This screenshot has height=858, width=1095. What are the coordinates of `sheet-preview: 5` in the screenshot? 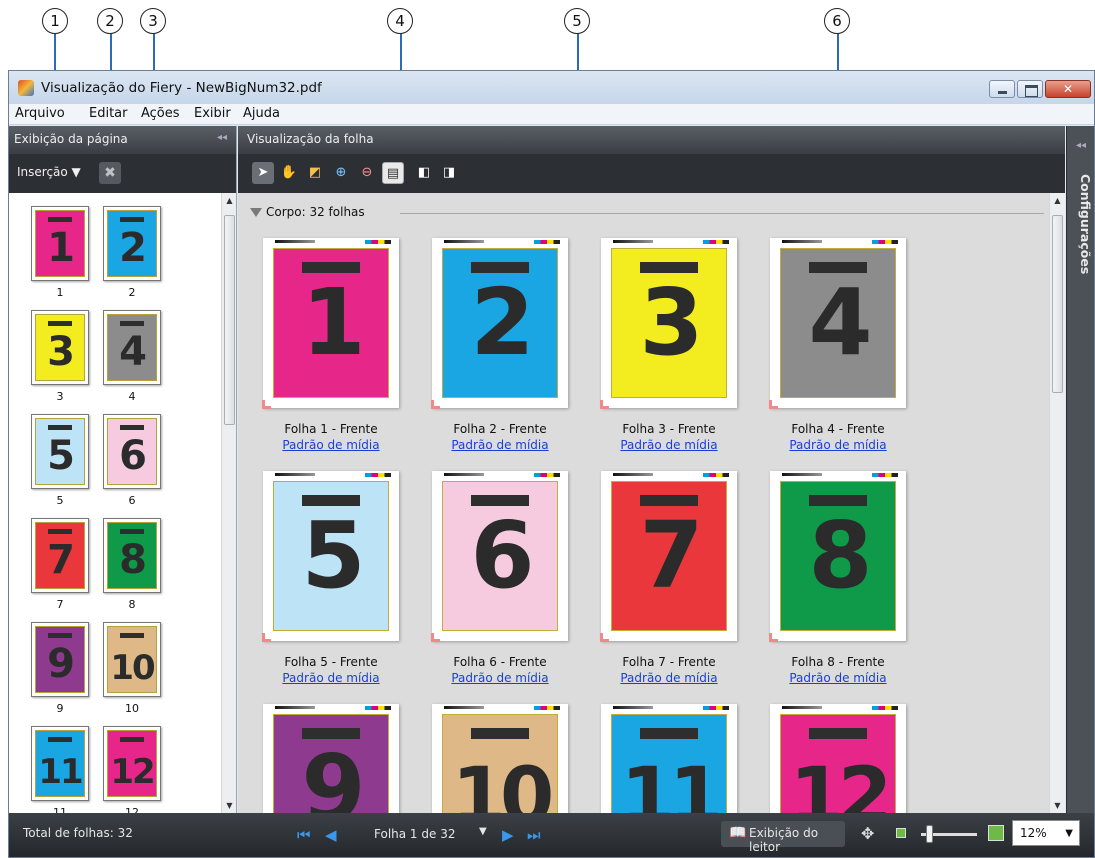 It's located at (330, 556).